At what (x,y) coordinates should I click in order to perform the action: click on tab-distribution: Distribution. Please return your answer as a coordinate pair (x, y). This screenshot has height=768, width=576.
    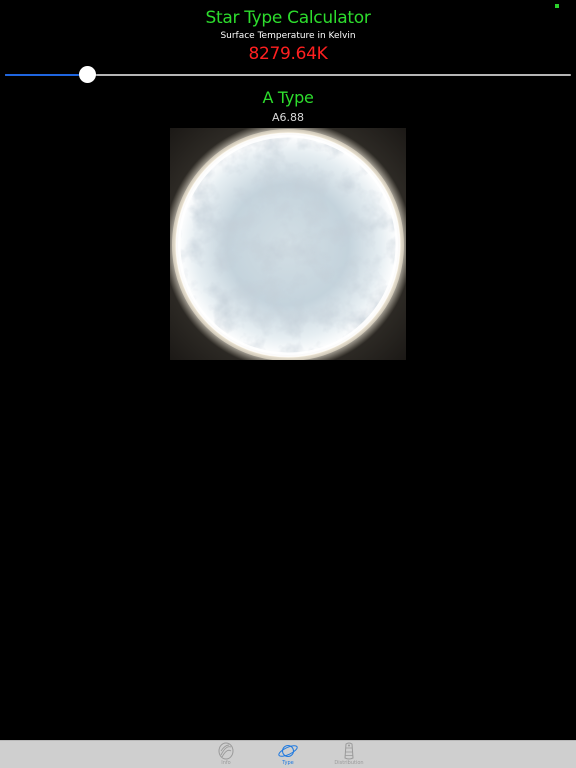
    Looking at the image, I should click on (349, 755).